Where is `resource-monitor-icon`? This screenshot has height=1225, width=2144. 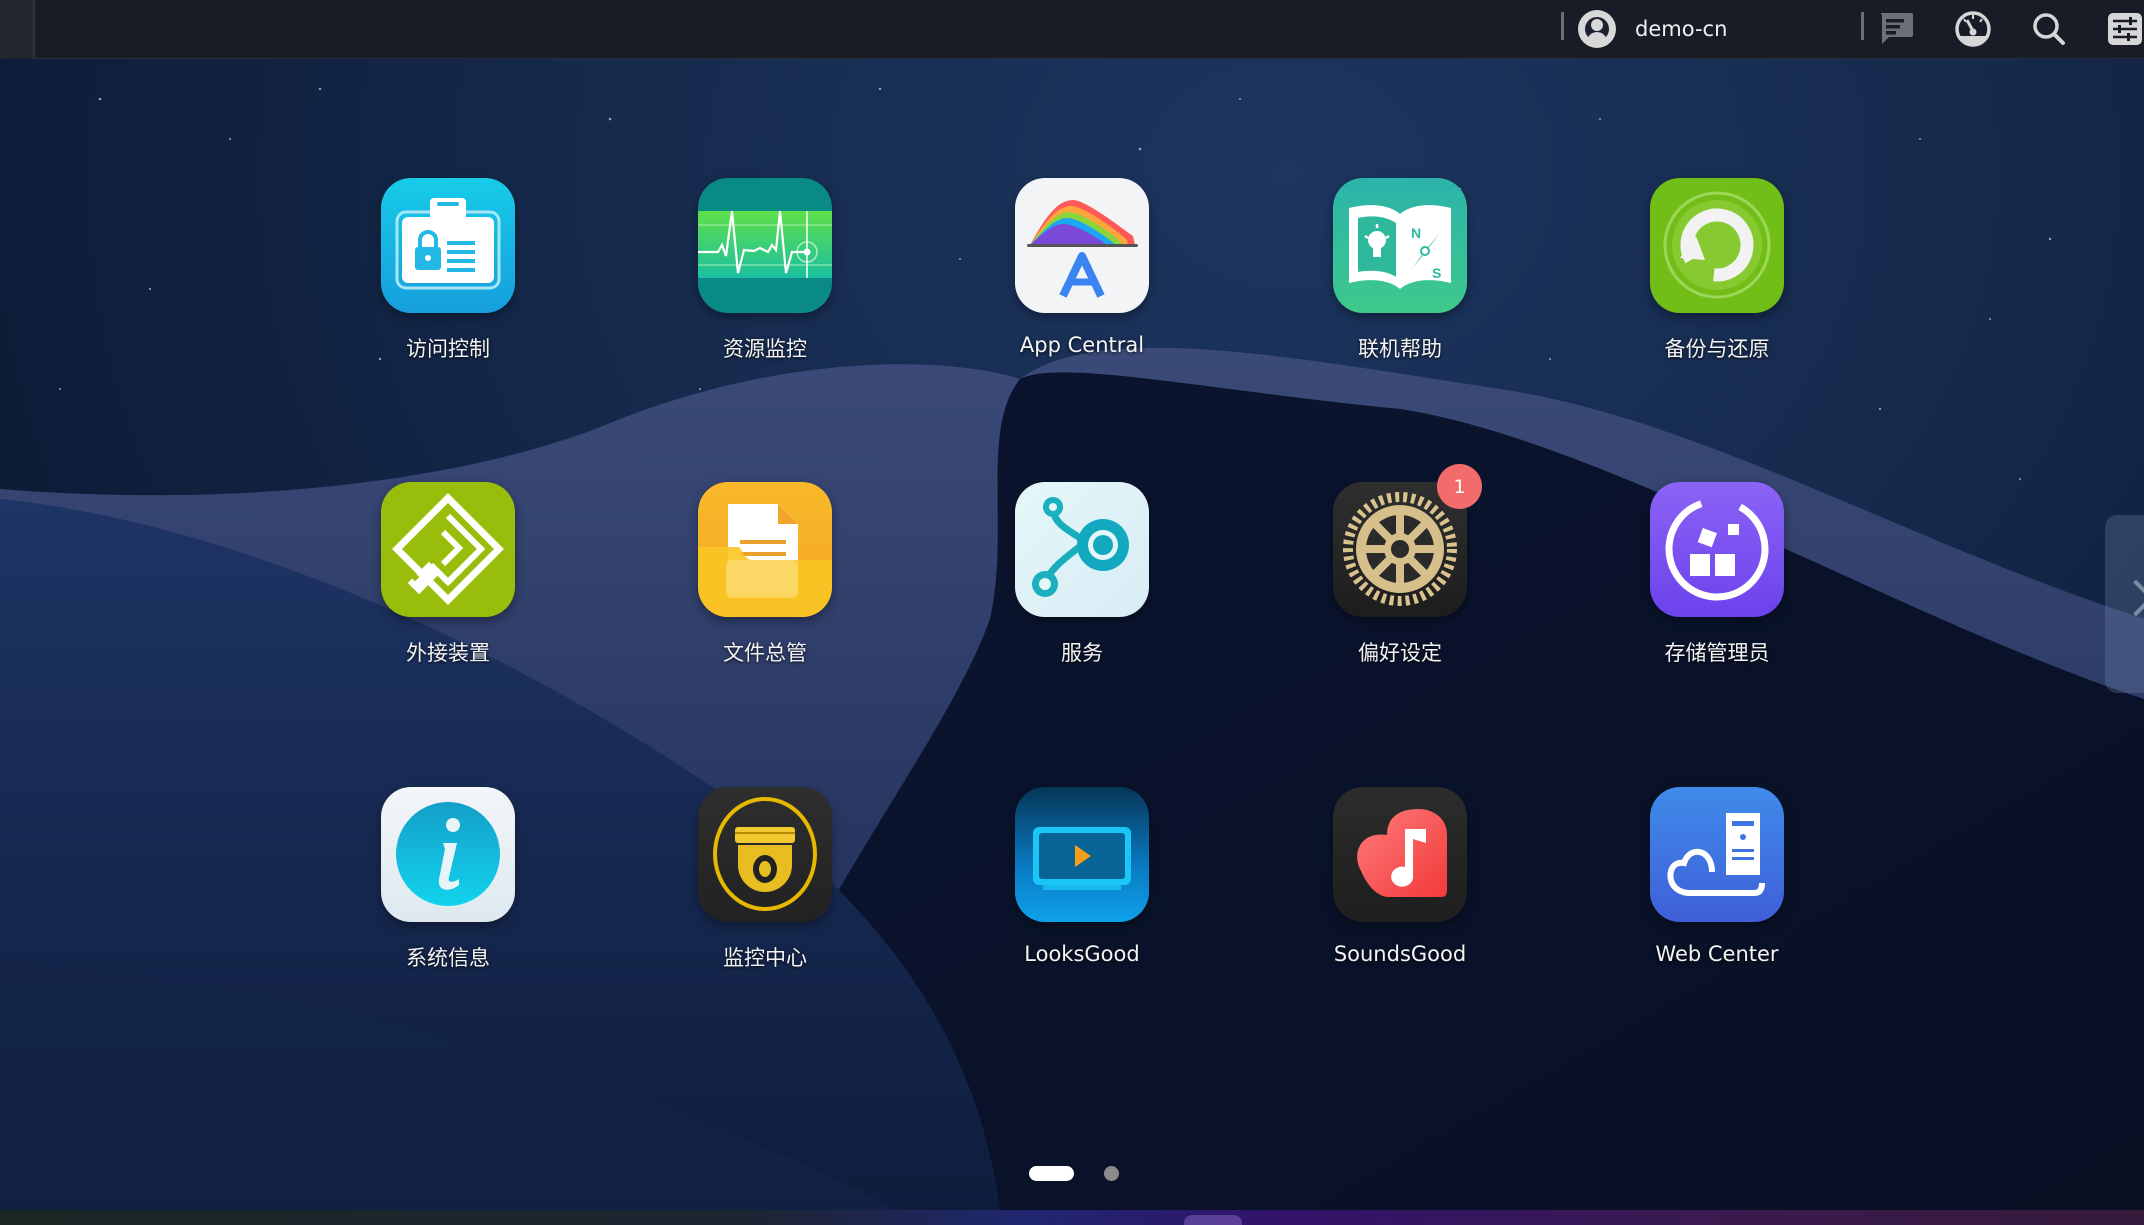
resource-monitor-icon is located at coordinates (765, 245).